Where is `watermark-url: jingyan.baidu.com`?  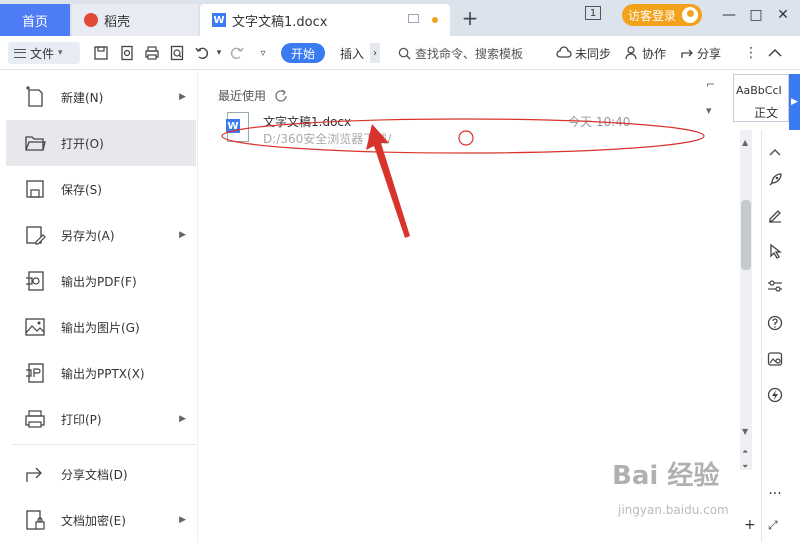
watermark-url: jingyan.baidu.com is located at coordinates (673, 510).